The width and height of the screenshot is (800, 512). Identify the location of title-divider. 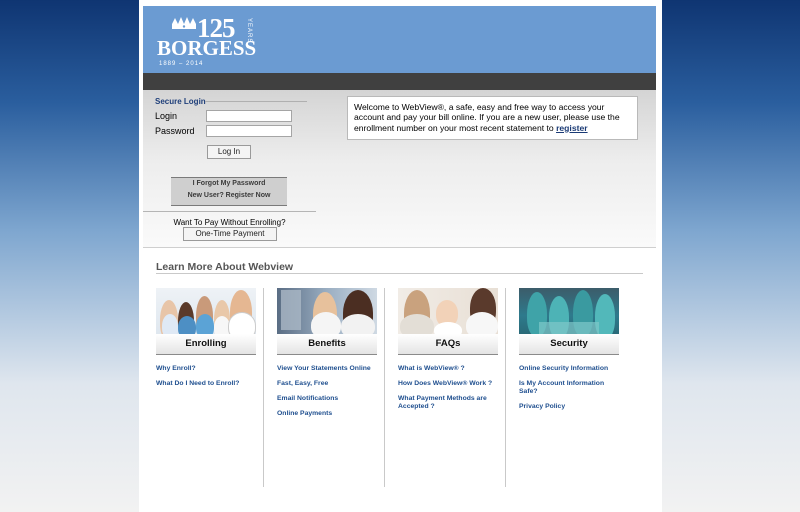
(256, 101).